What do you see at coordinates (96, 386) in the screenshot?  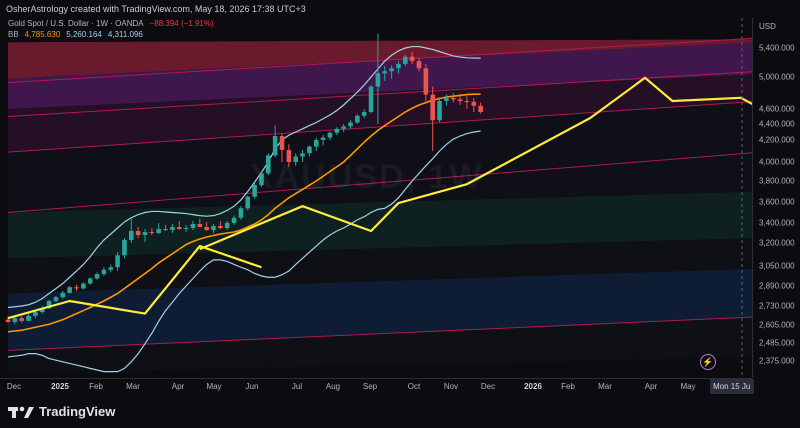 I see `time-tick: Feb` at bounding box center [96, 386].